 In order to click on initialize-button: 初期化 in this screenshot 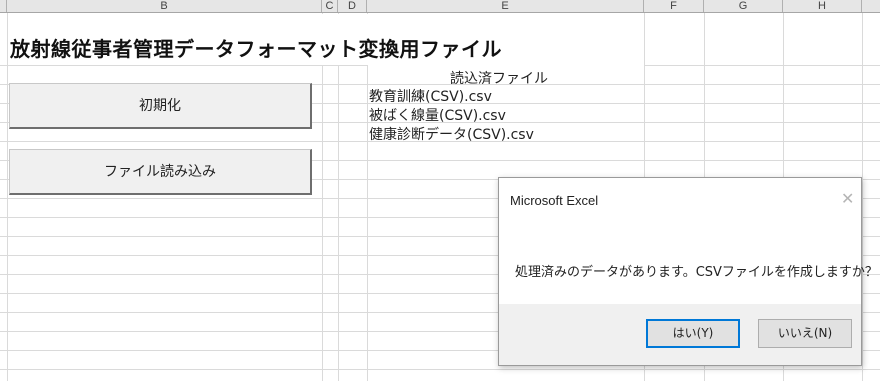, I will do `click(160, 106)`.